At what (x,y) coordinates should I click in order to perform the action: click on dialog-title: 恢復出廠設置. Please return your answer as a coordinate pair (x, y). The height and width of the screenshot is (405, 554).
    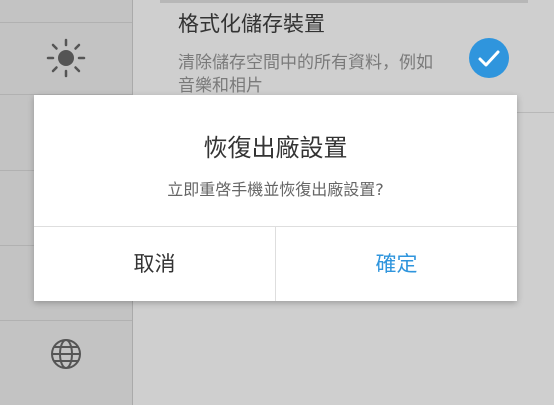
    Looking at the image, I should click on (275, 148).